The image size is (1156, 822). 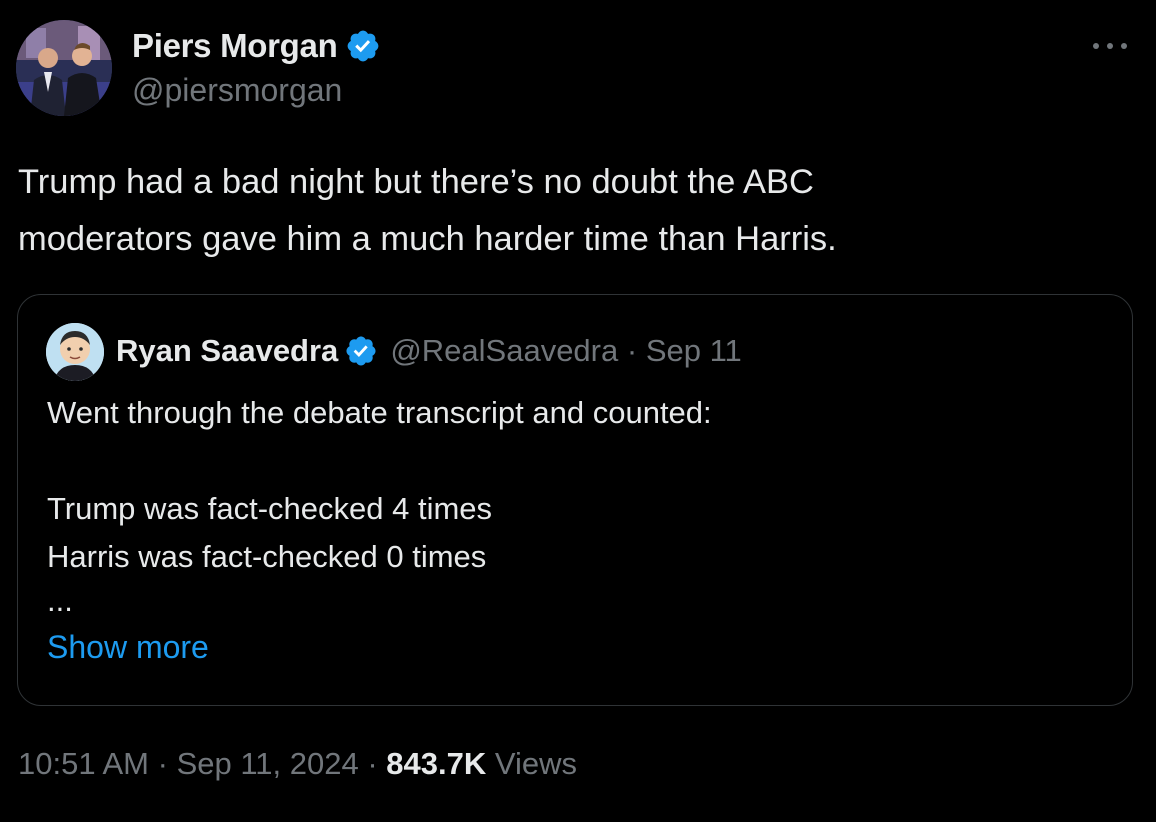 What do you see at coordinates (270, 508) in the screenshot?
I see `quoted-text-line: Trump was fact-checked 4 times` at bounding box center [270, 508].